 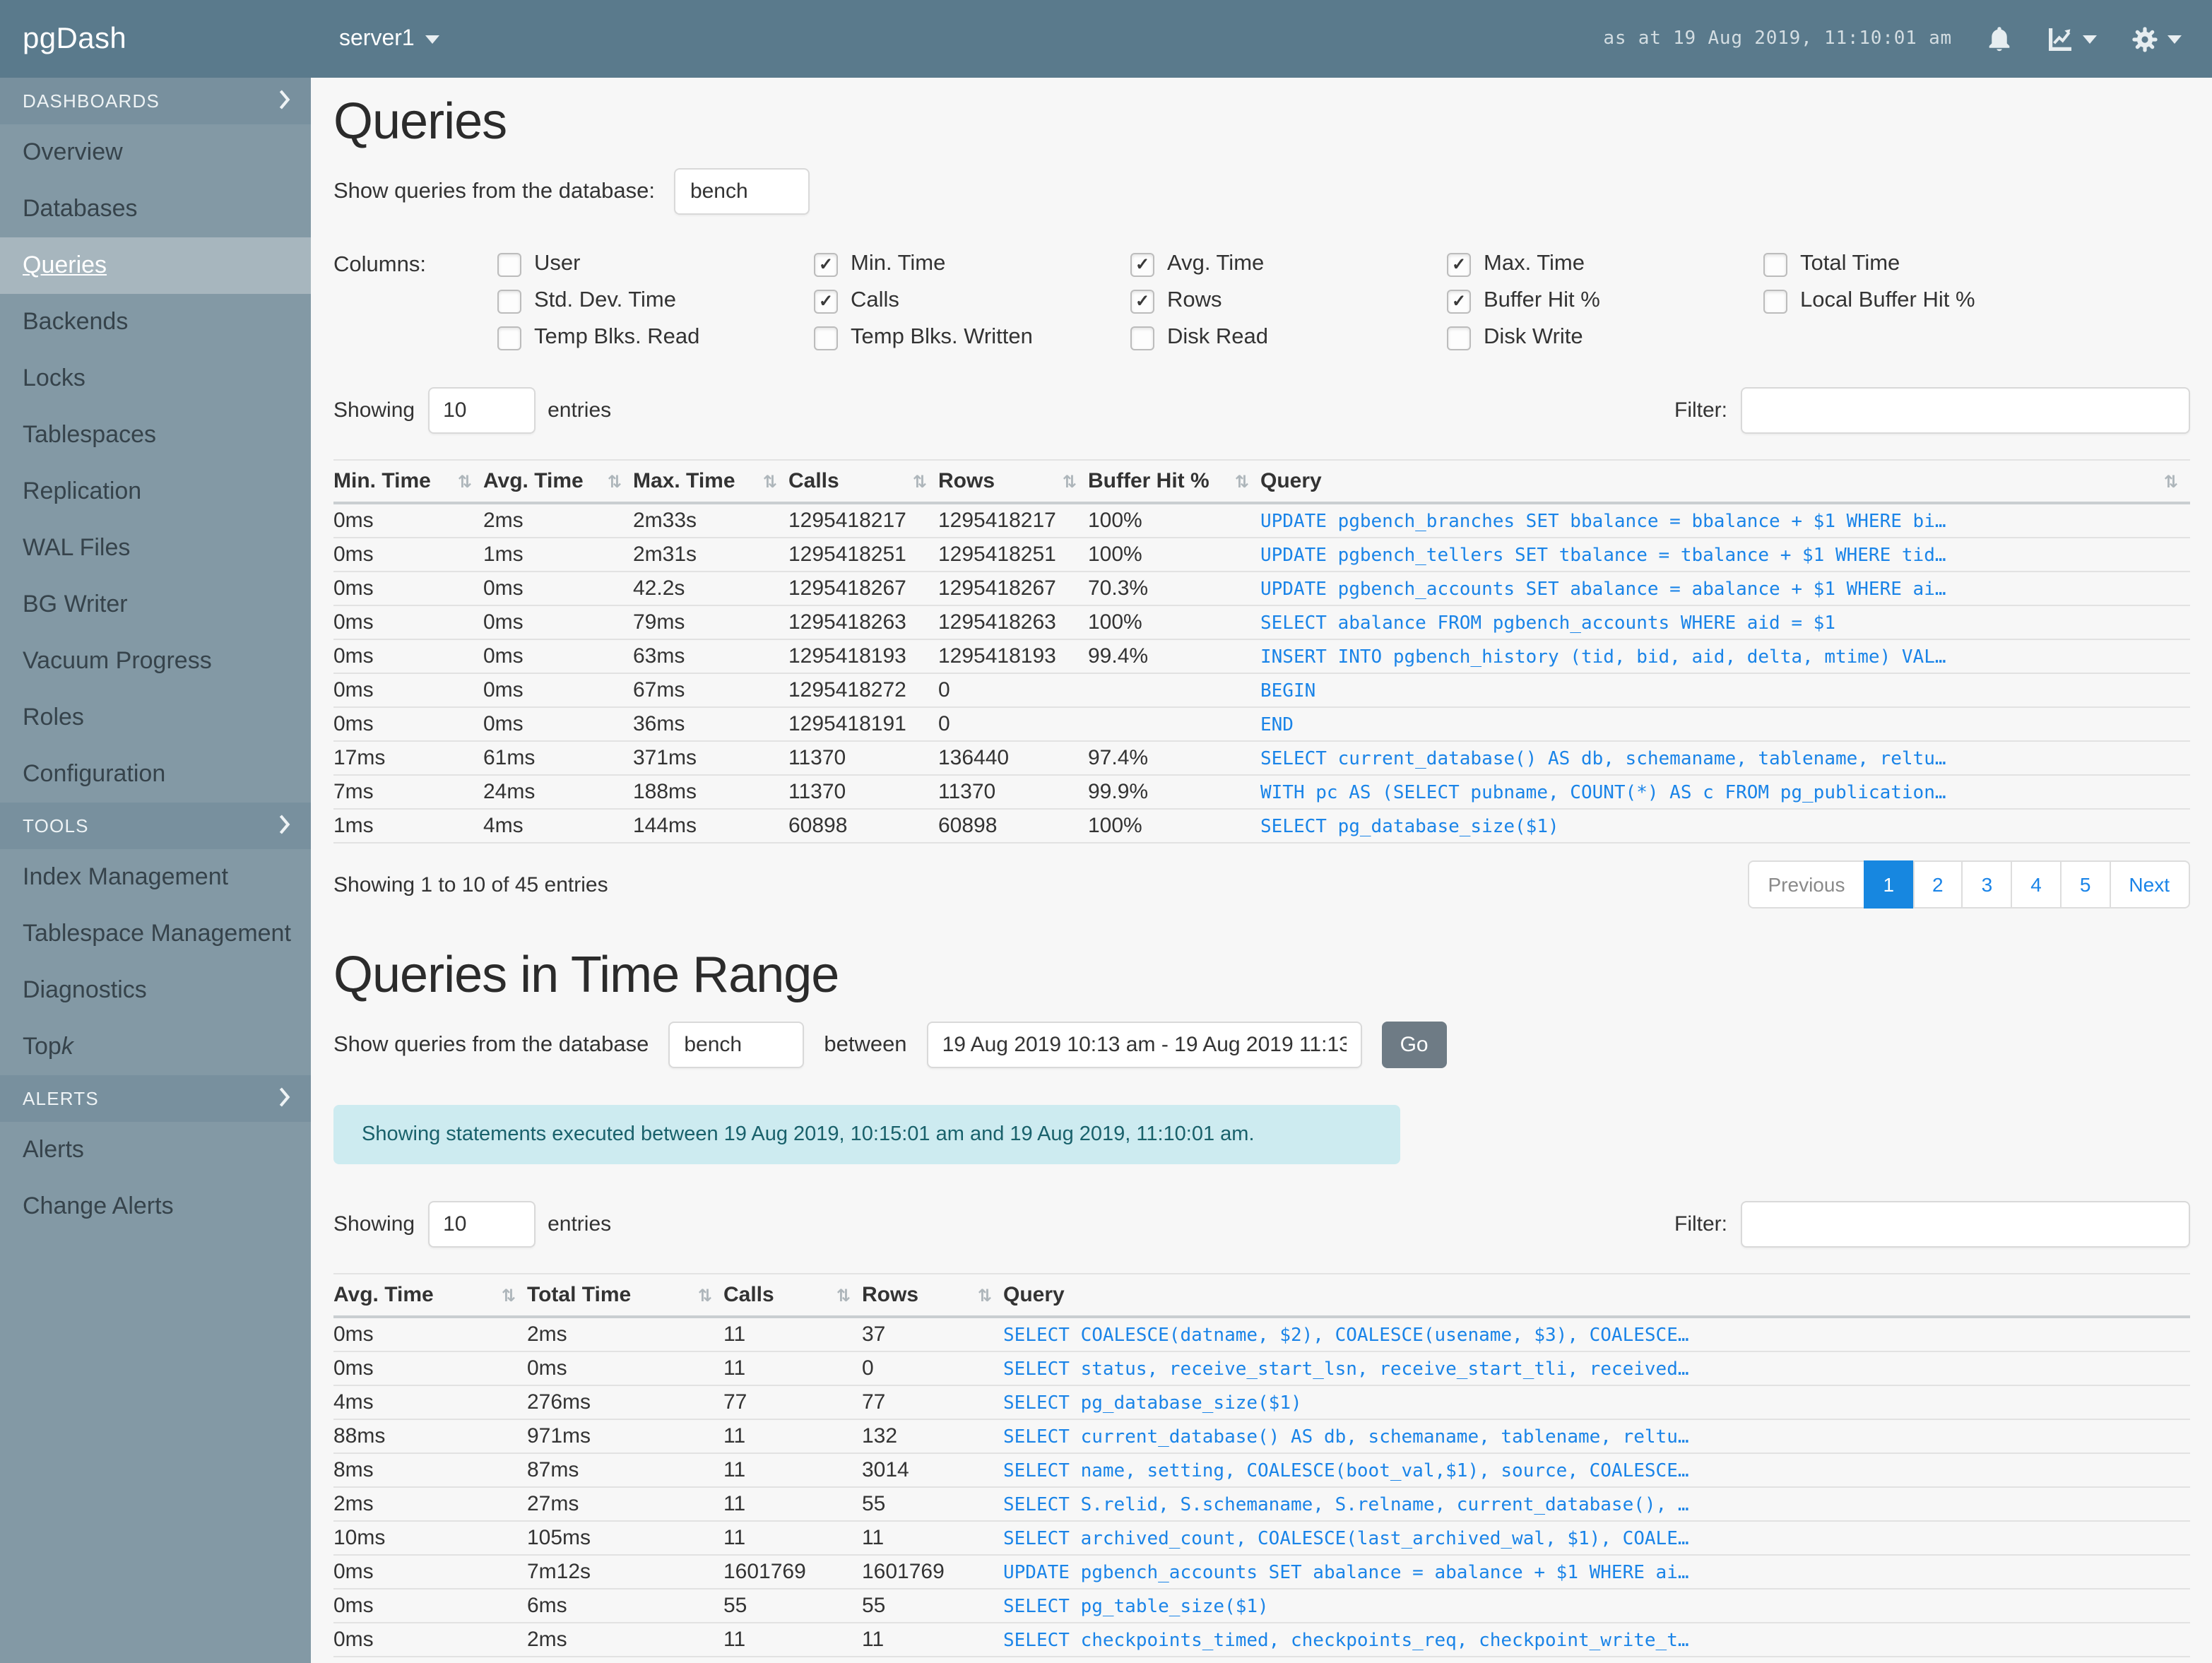 I want to click on column-checkbox-option: ✓ Buffer Hit %, so click(x=1605, y=301).